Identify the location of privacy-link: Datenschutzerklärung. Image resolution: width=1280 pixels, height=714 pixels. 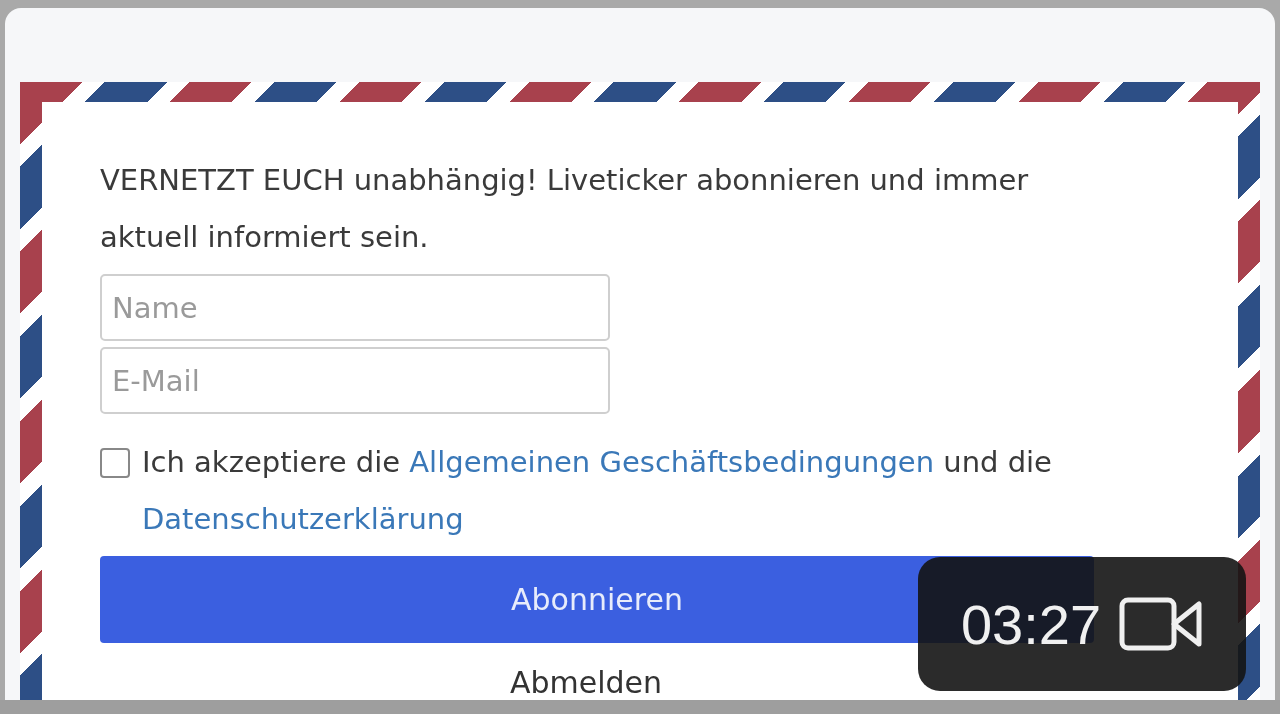
(303, 519).